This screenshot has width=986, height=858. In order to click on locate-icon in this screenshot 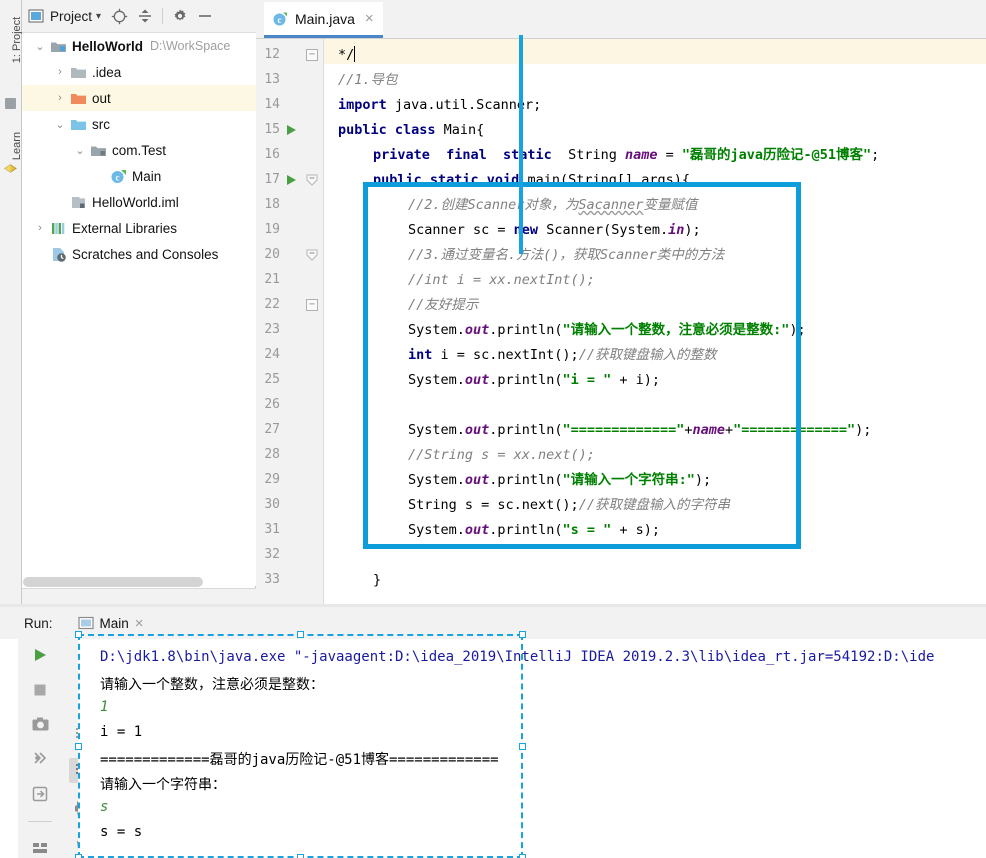, I will do `click(119, 16)`.